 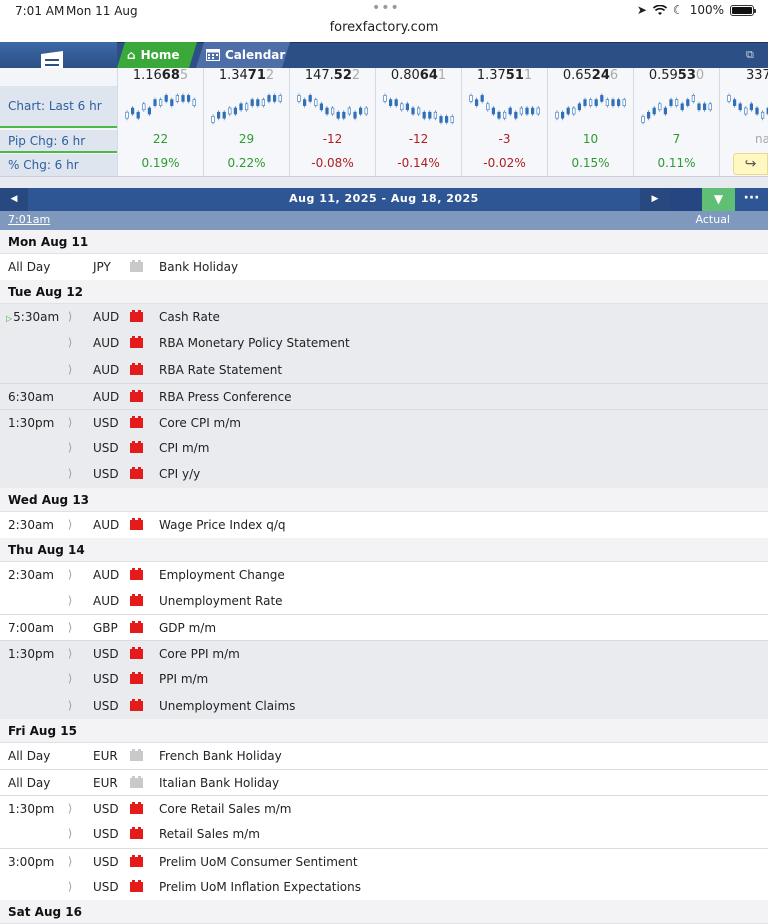 What do you see at coordinates (58, 107) in the screenshot?
I see `ticker-label-chart: Chart: Last 6 hr` at bounding box center [58, 107].